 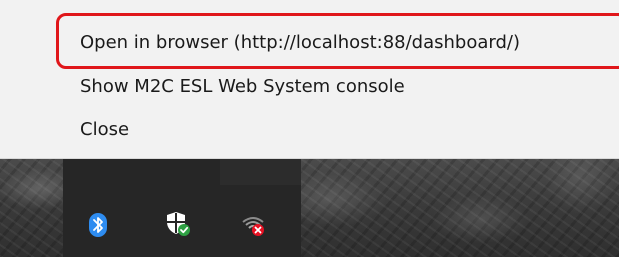 What do you see at coordinates (177, 223) in the screenshot?
I see `windows-security-shield-icon` at bounding box center [177, 223].